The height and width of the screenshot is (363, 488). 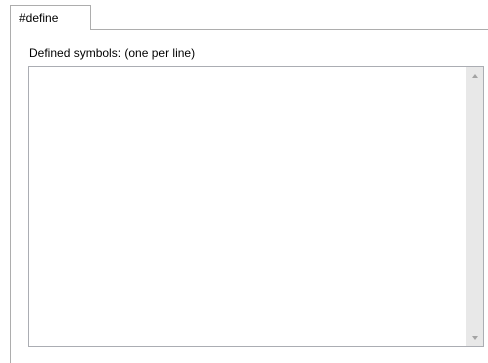 I want to click on vertical-scrollbar, so click(x=474, y=206).